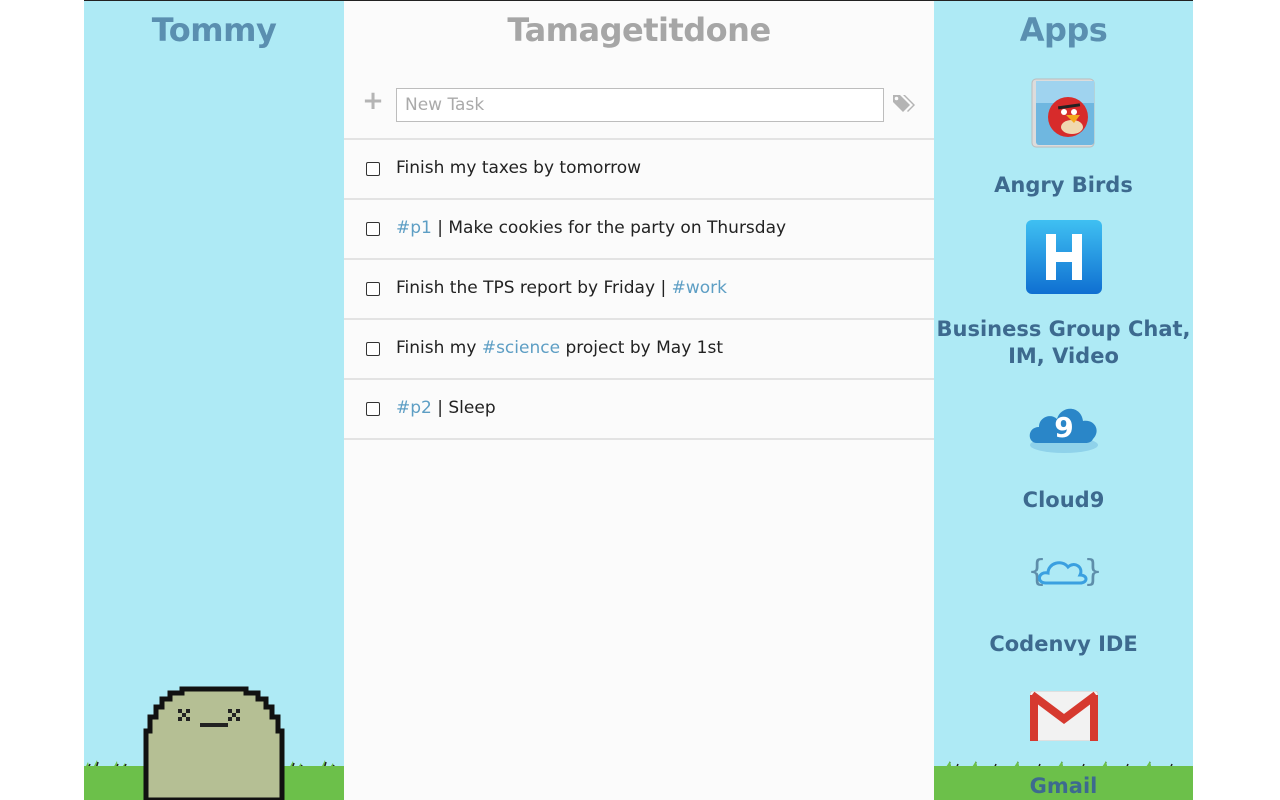 The height and width of the screenshot is (800, 1280). I want to click on hashtag-link: #p1, so click(414, 228).